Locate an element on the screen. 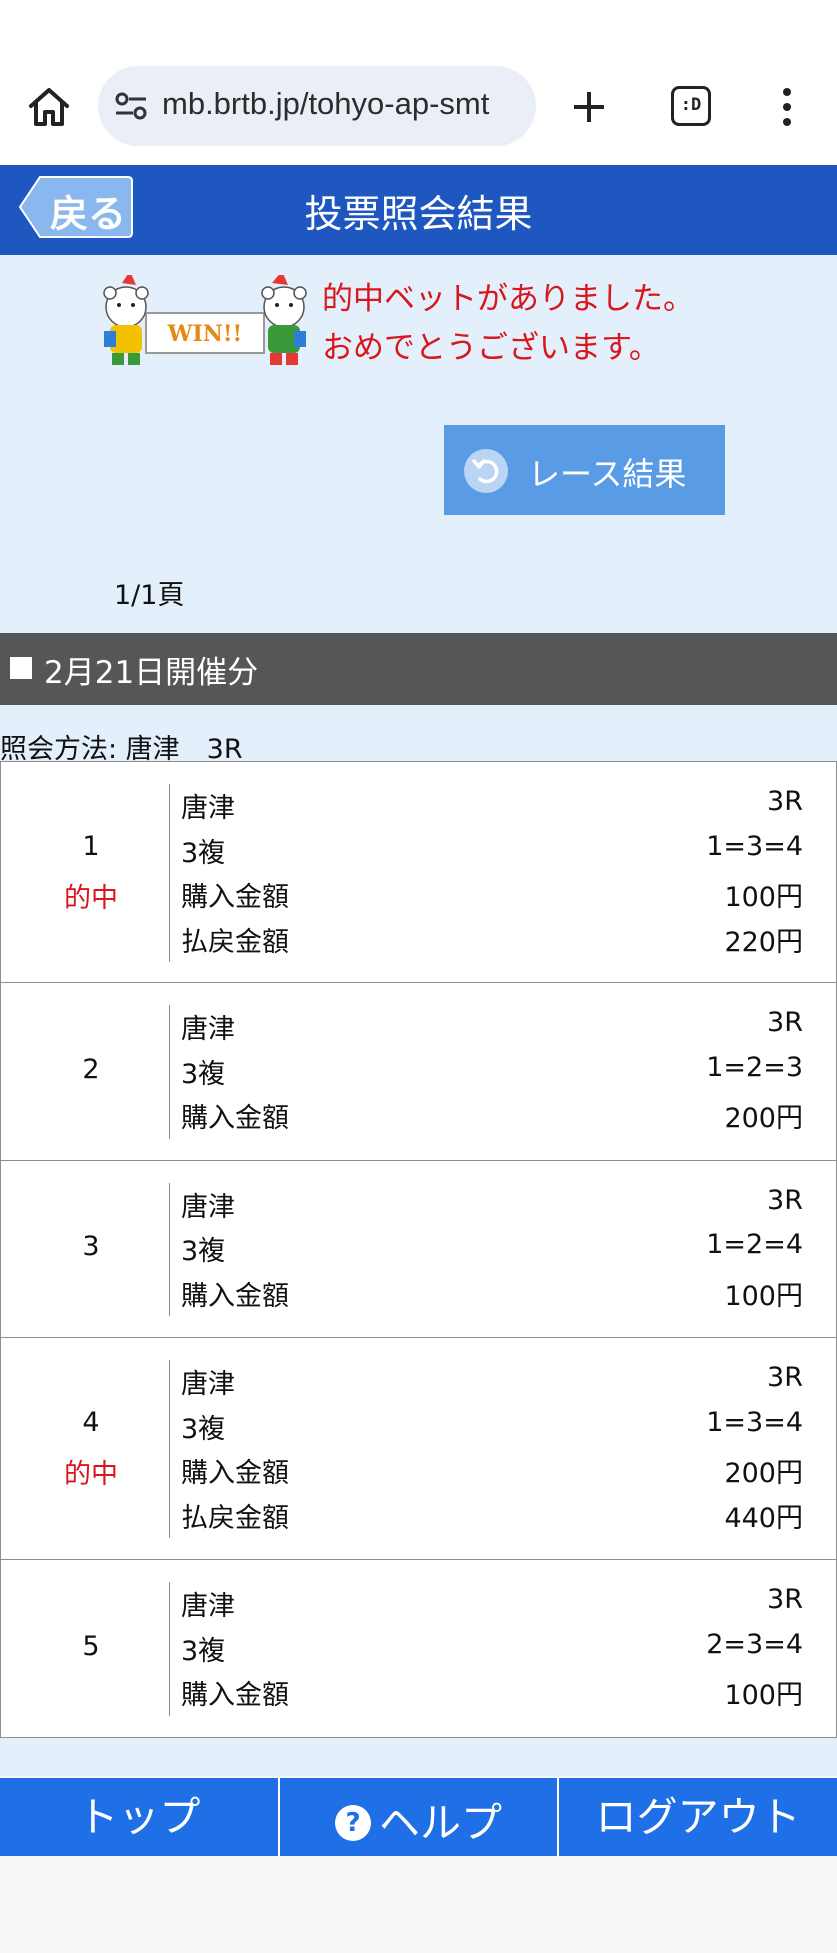  bet-field-value: 1=2=4 is located at coordinates (754, 1244).